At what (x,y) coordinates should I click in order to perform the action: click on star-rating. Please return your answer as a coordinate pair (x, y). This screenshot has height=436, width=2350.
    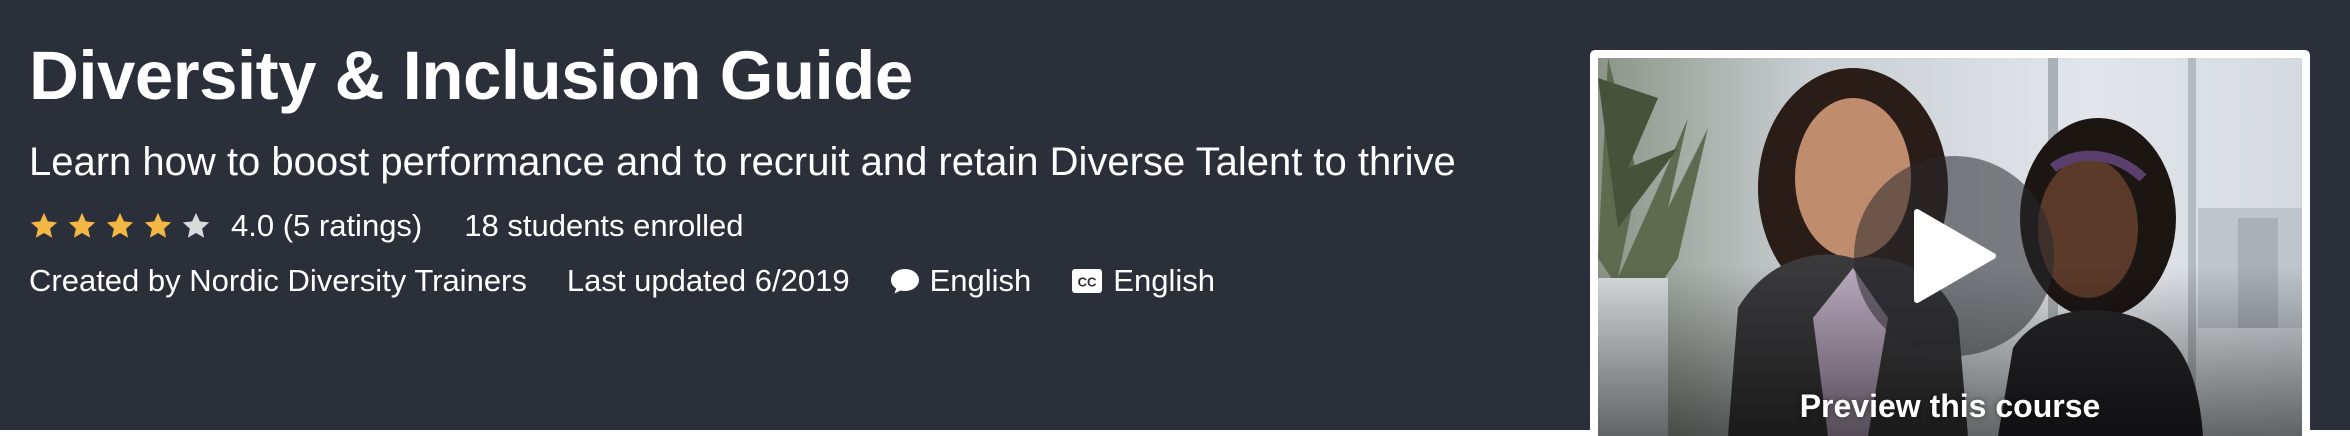
    Looking at the image, I should click on (120, 226).